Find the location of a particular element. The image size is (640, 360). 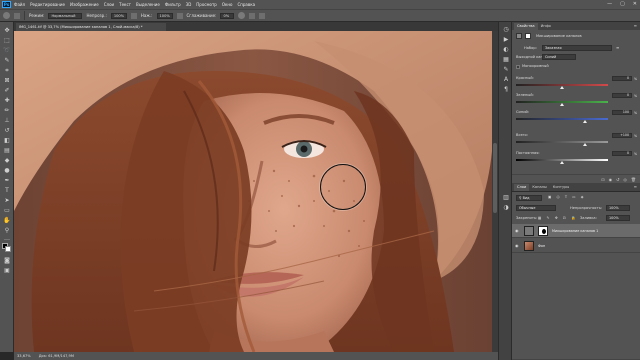

pressure-opacity-icon is located at coordinates (133, 15).